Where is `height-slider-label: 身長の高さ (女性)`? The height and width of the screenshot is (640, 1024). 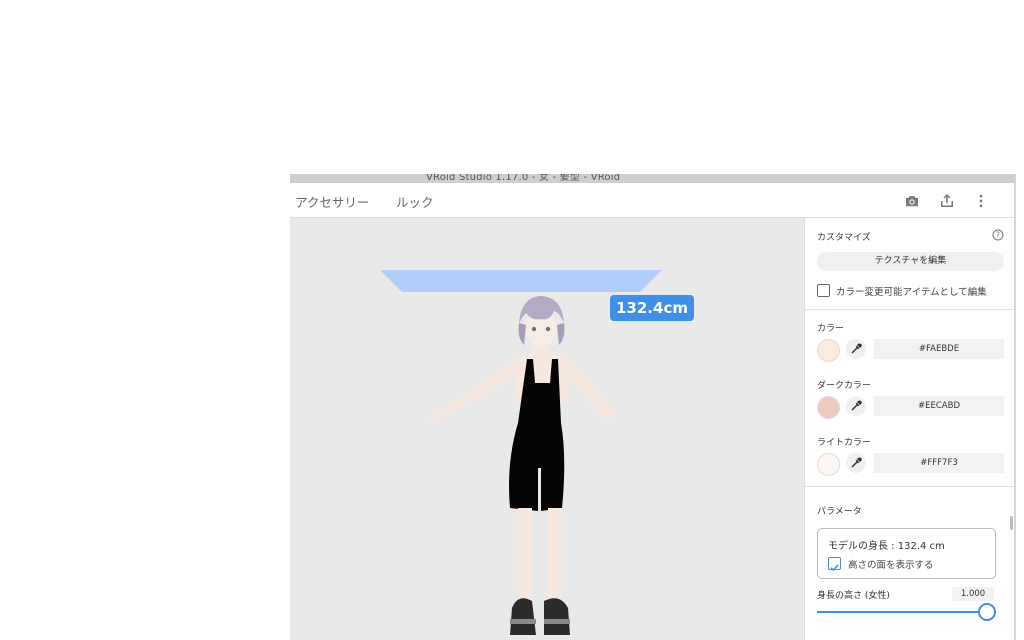
height-slider-label: 身長の高さ (女性) is located at coordinates (853, 596).